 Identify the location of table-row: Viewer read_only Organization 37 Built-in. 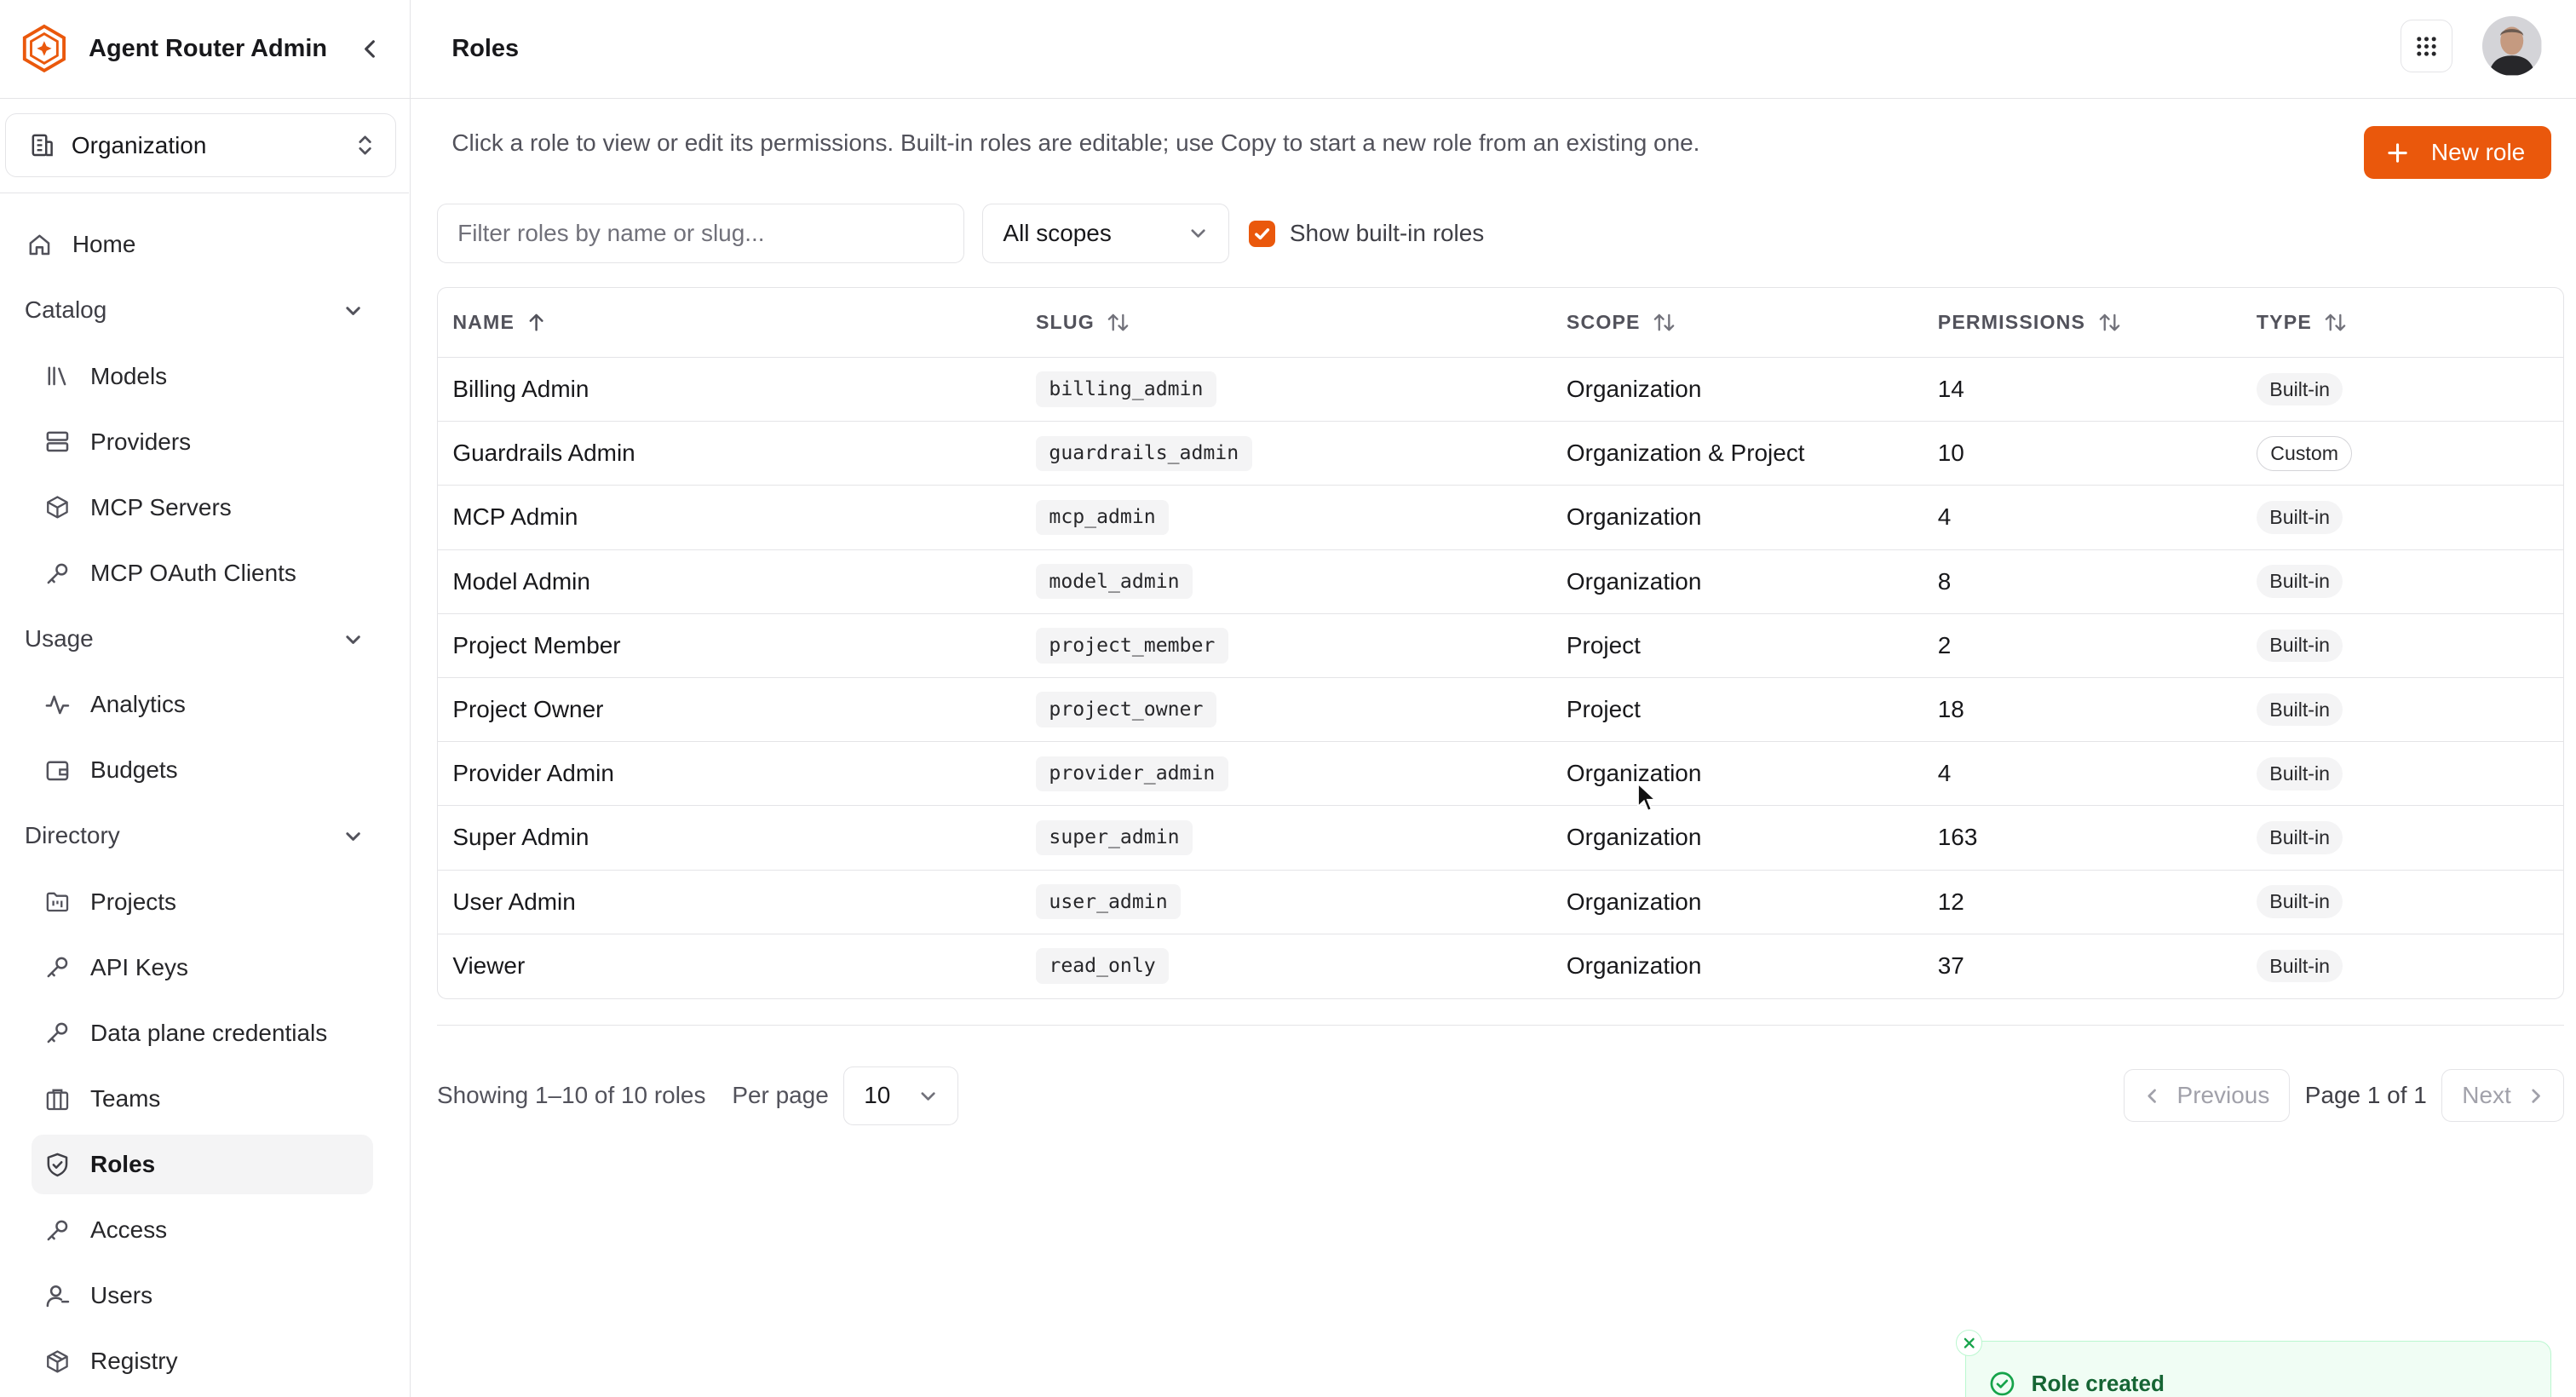
(1500, 965).